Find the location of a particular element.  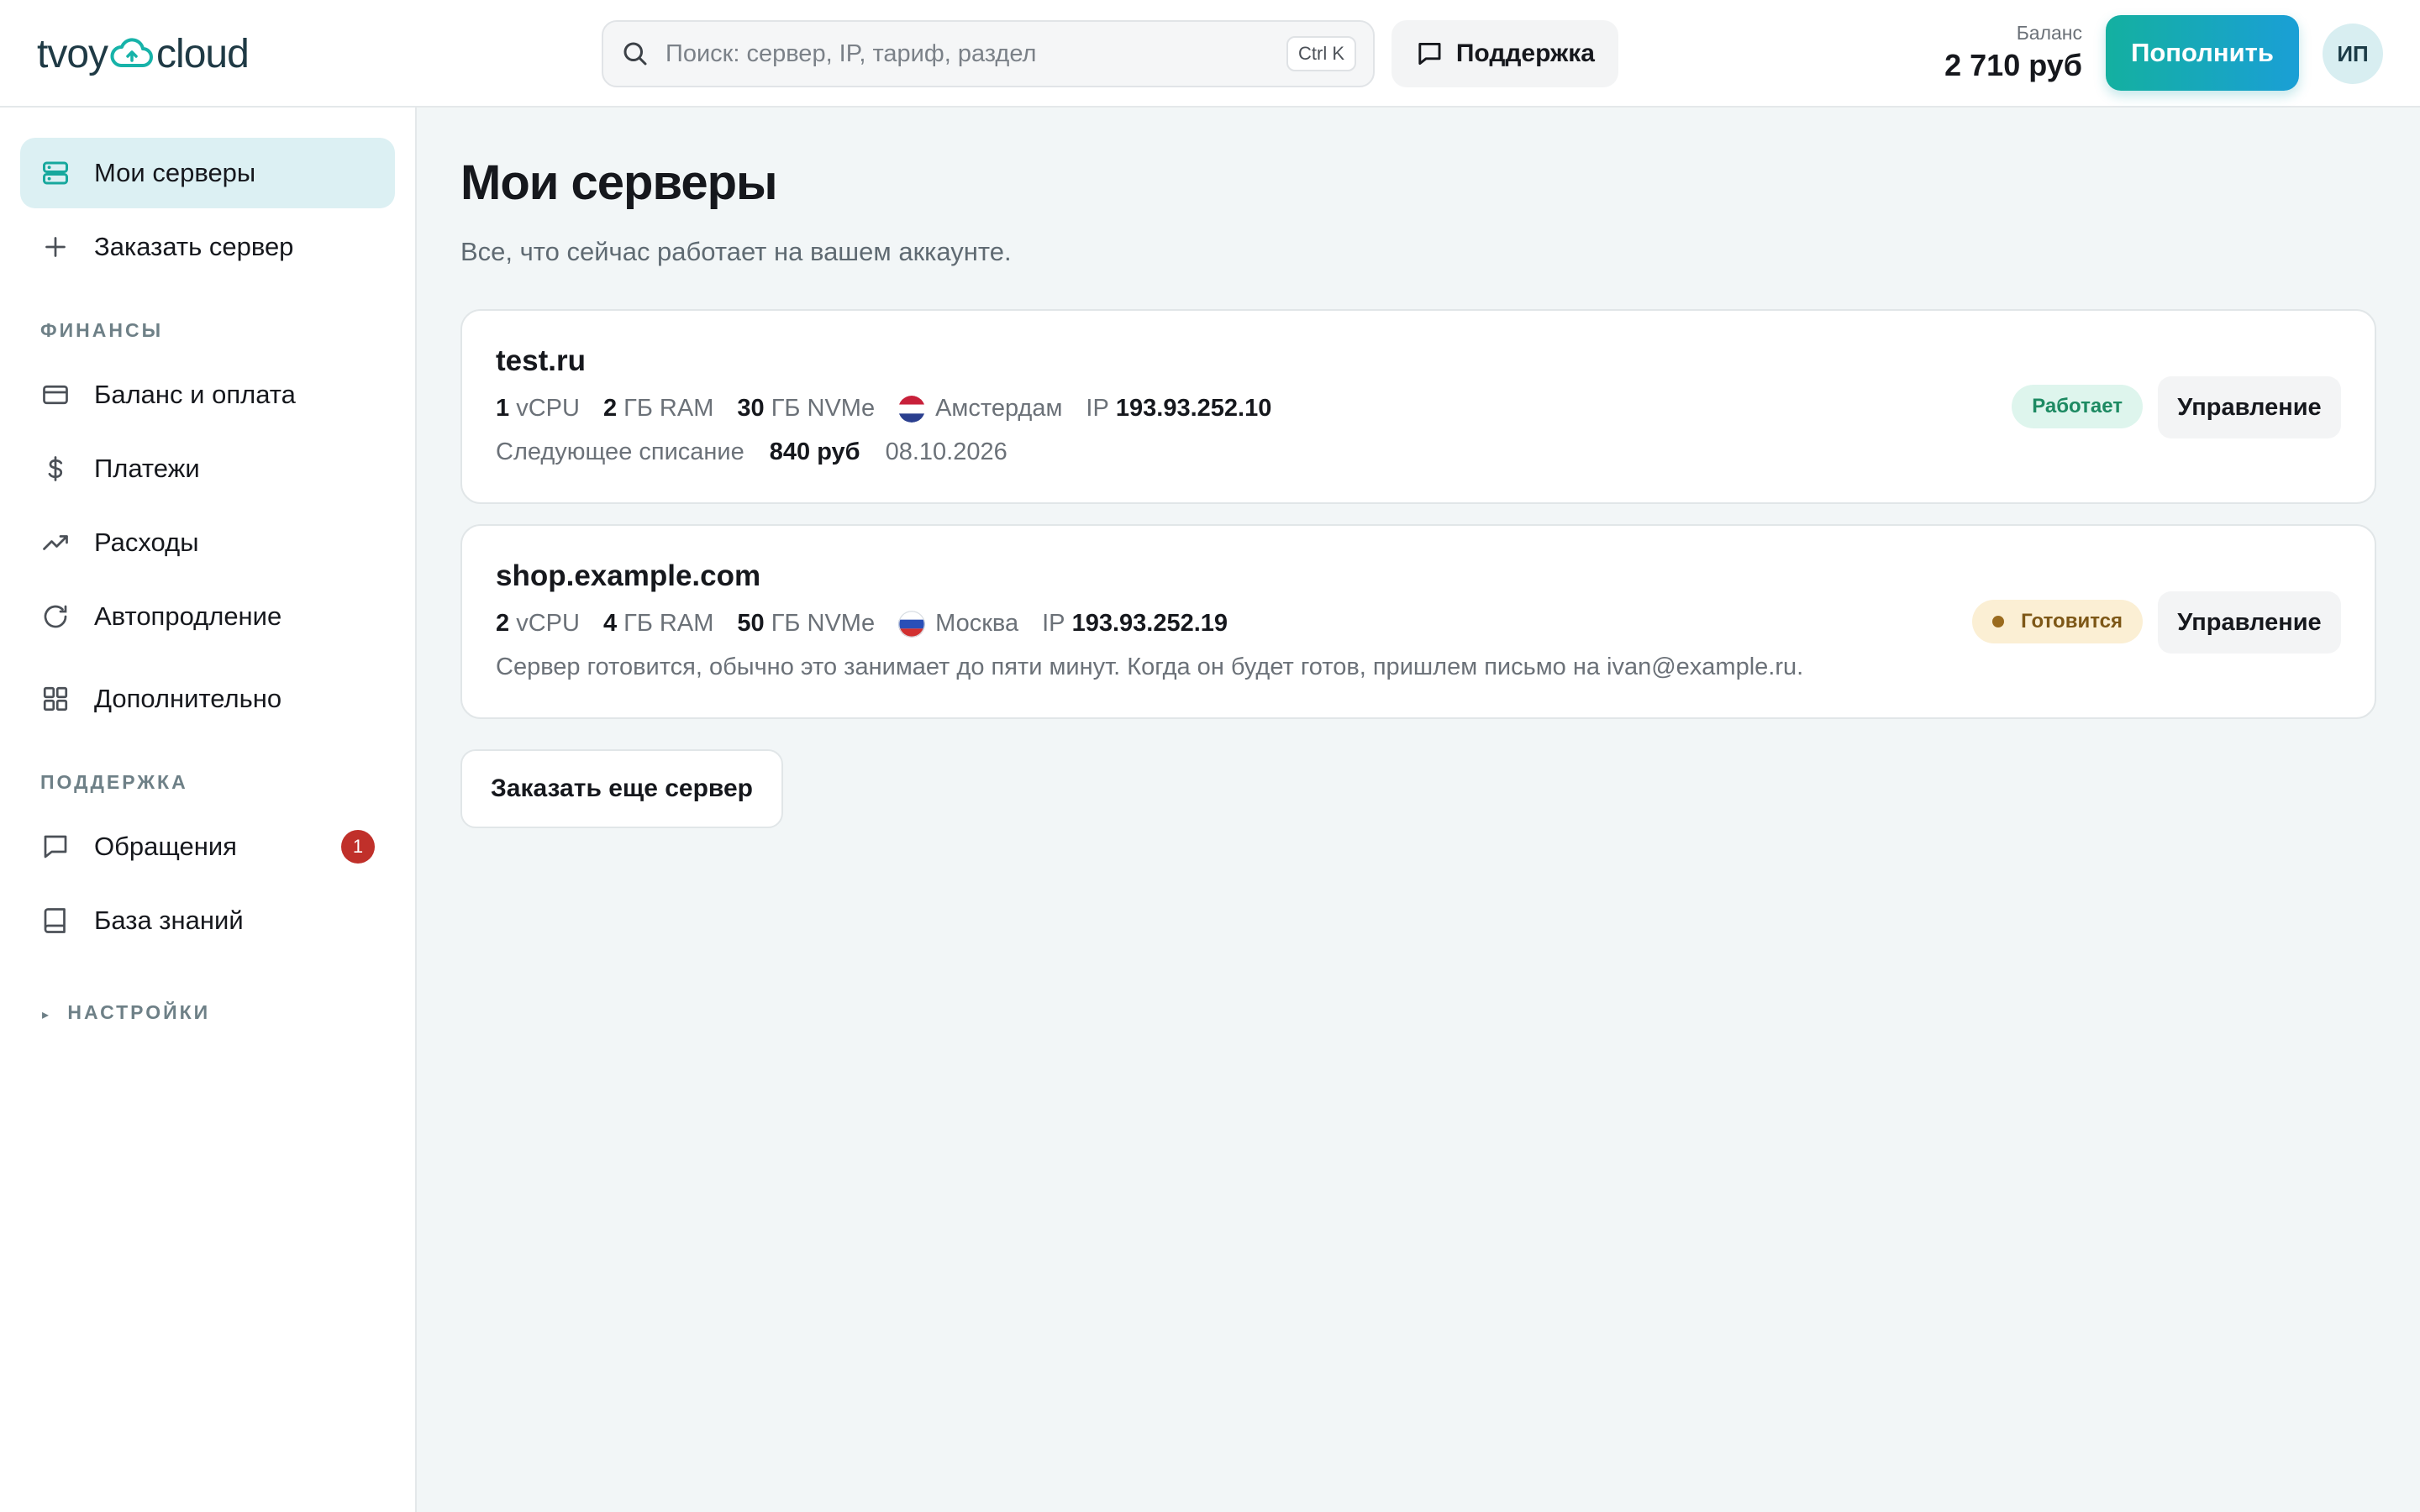

sidebar-item-label: Платежи is located at coordinates (147, 468).